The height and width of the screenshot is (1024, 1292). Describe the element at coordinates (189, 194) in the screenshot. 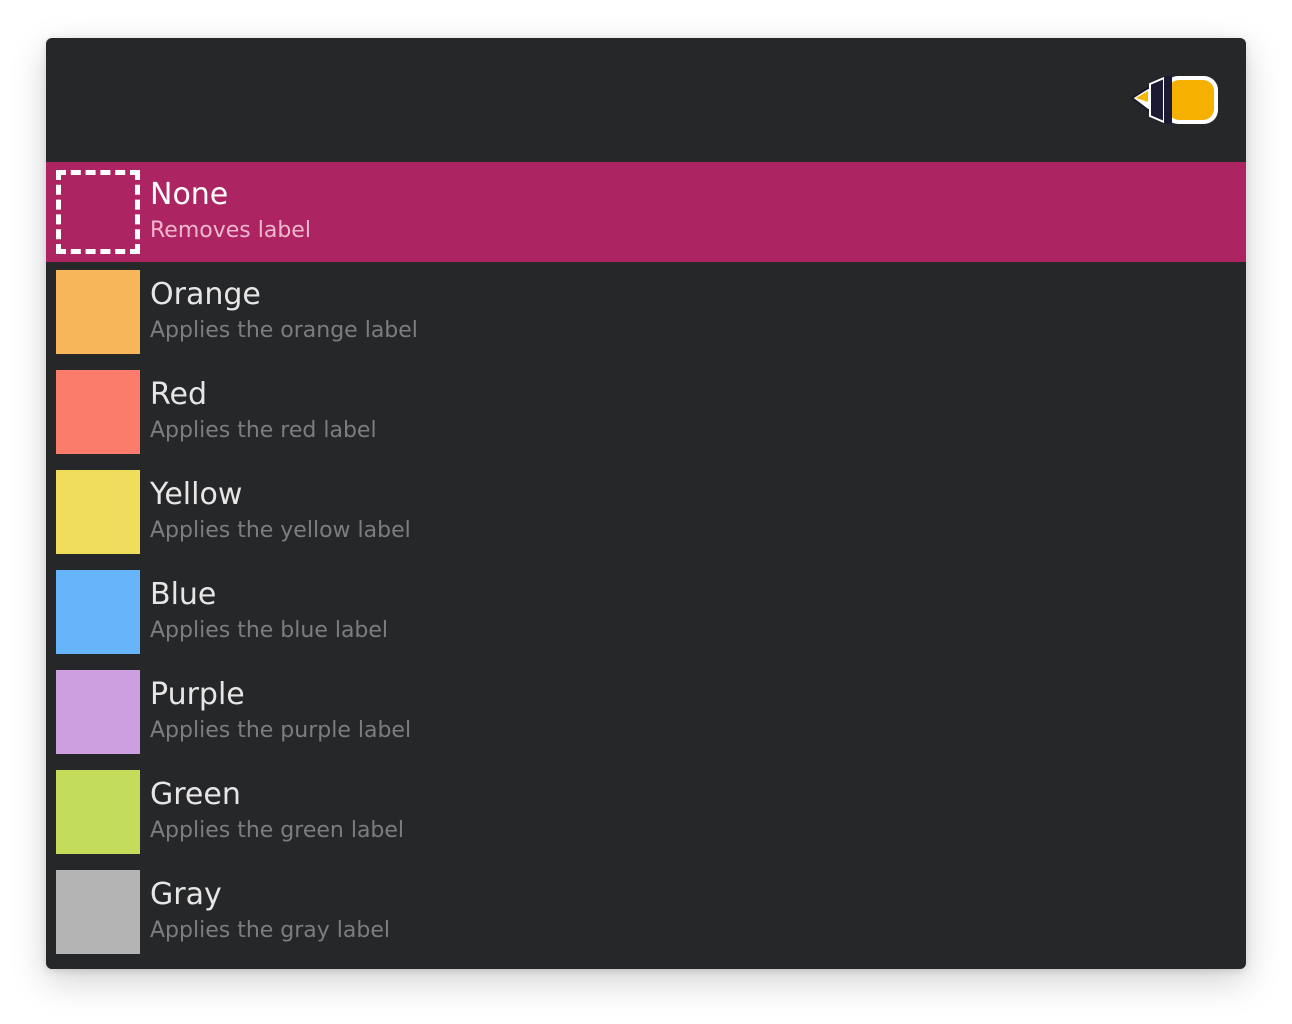

I see `label-option-title: None` at that location.